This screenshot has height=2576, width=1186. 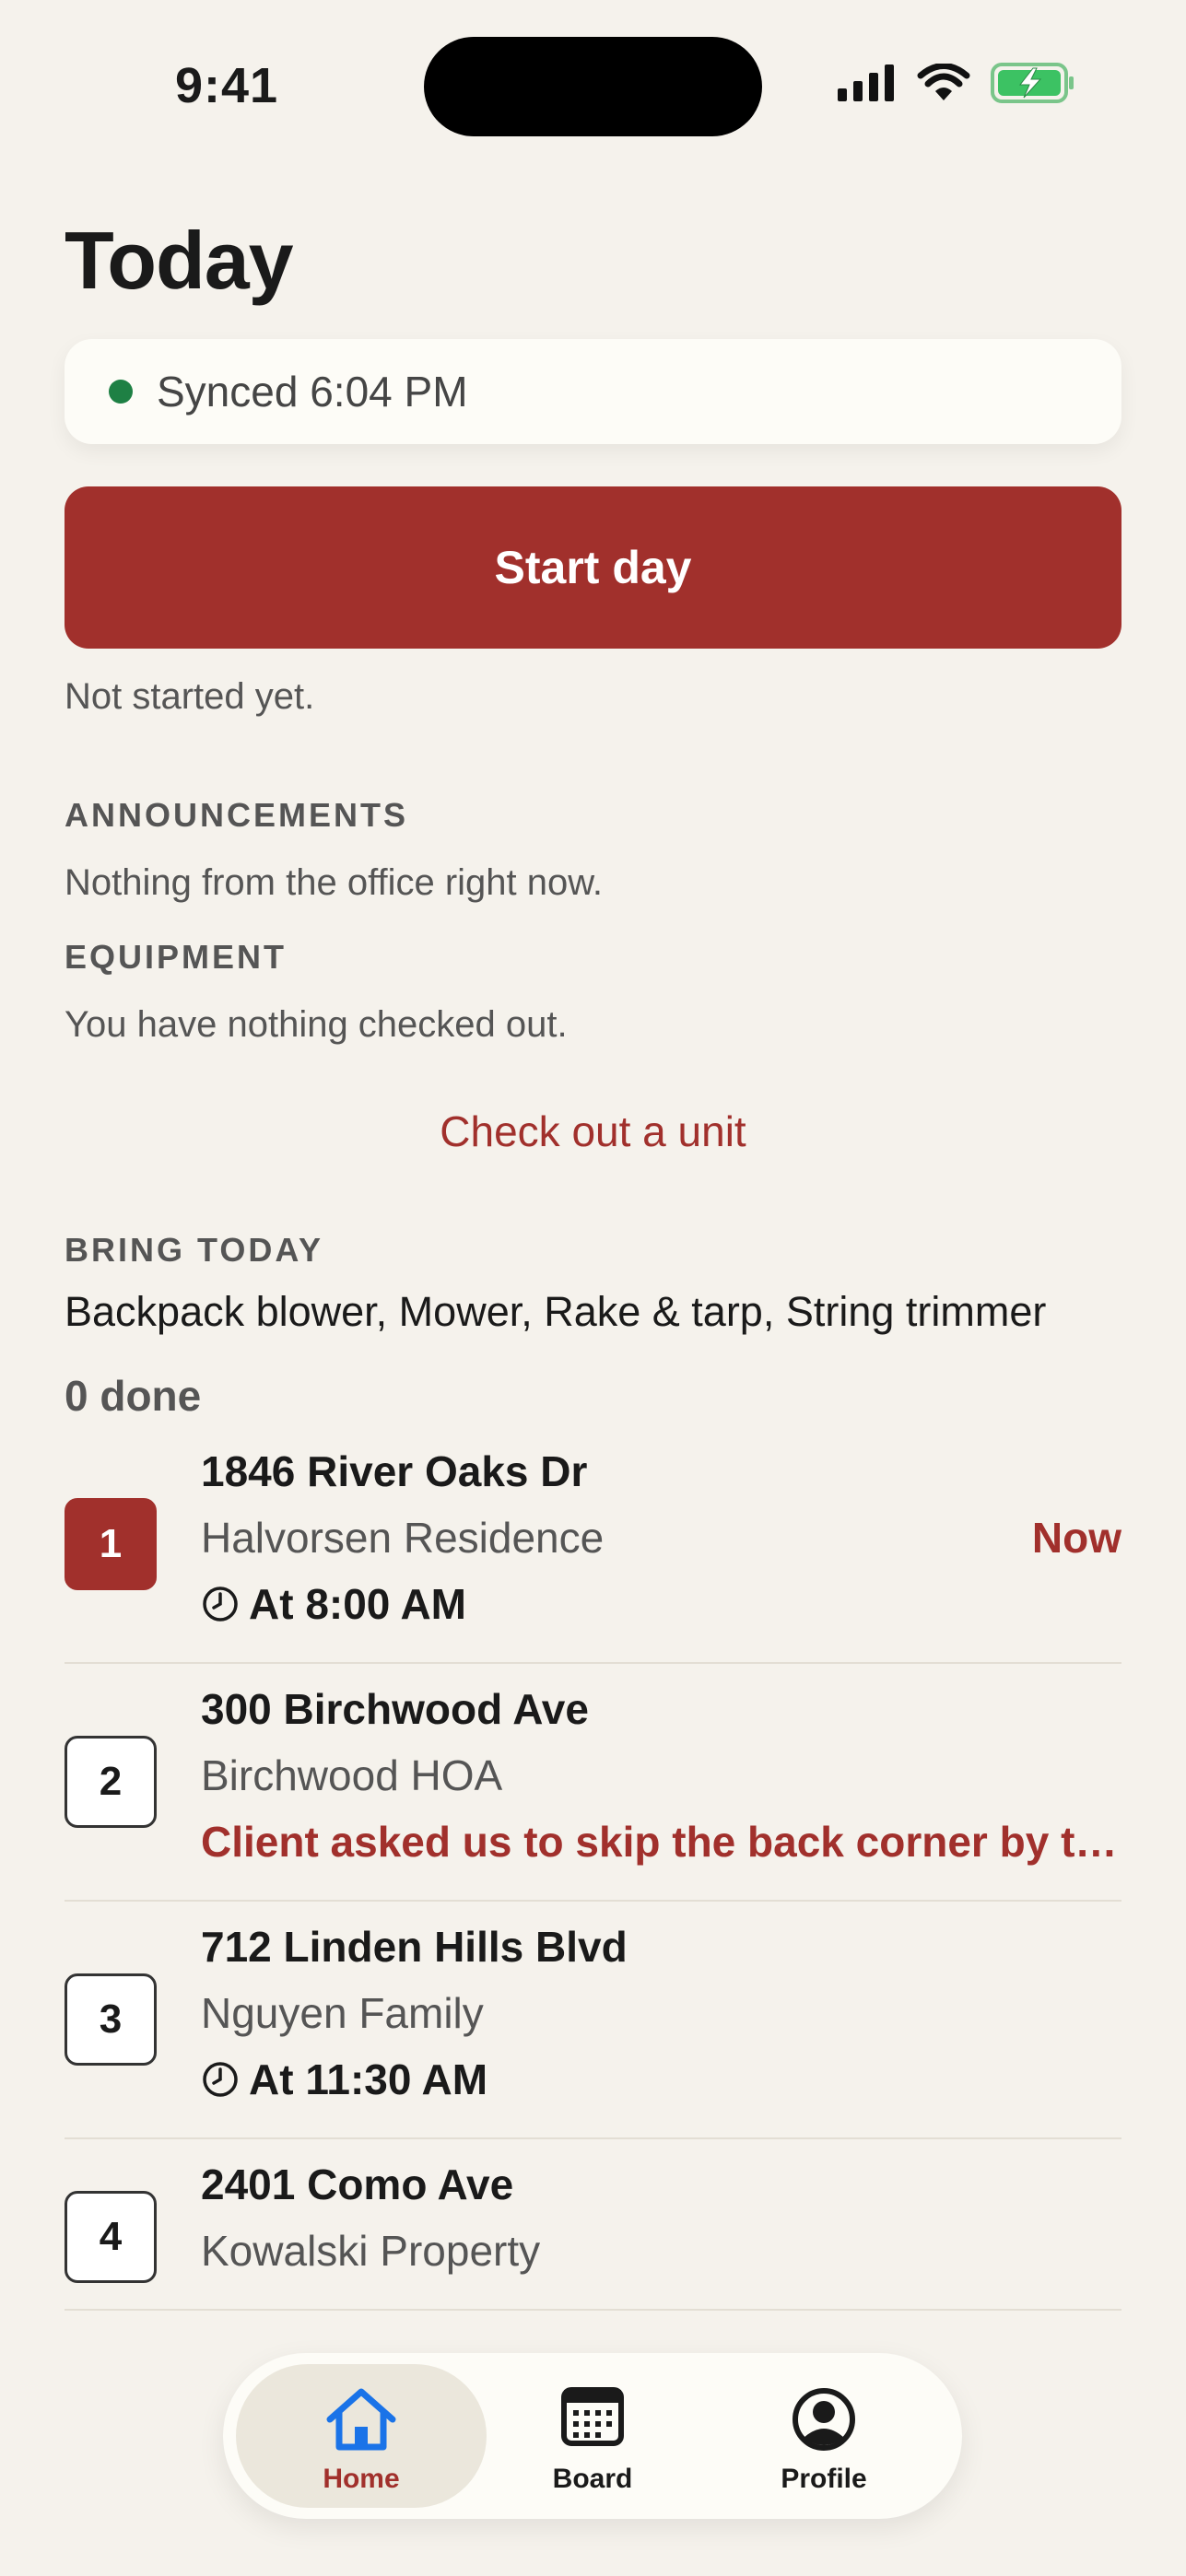 What do you see at coordinates (190, 696) in the screenshot?
I see `day-status-text: Not started yet.` at bounding box center [190, 696].